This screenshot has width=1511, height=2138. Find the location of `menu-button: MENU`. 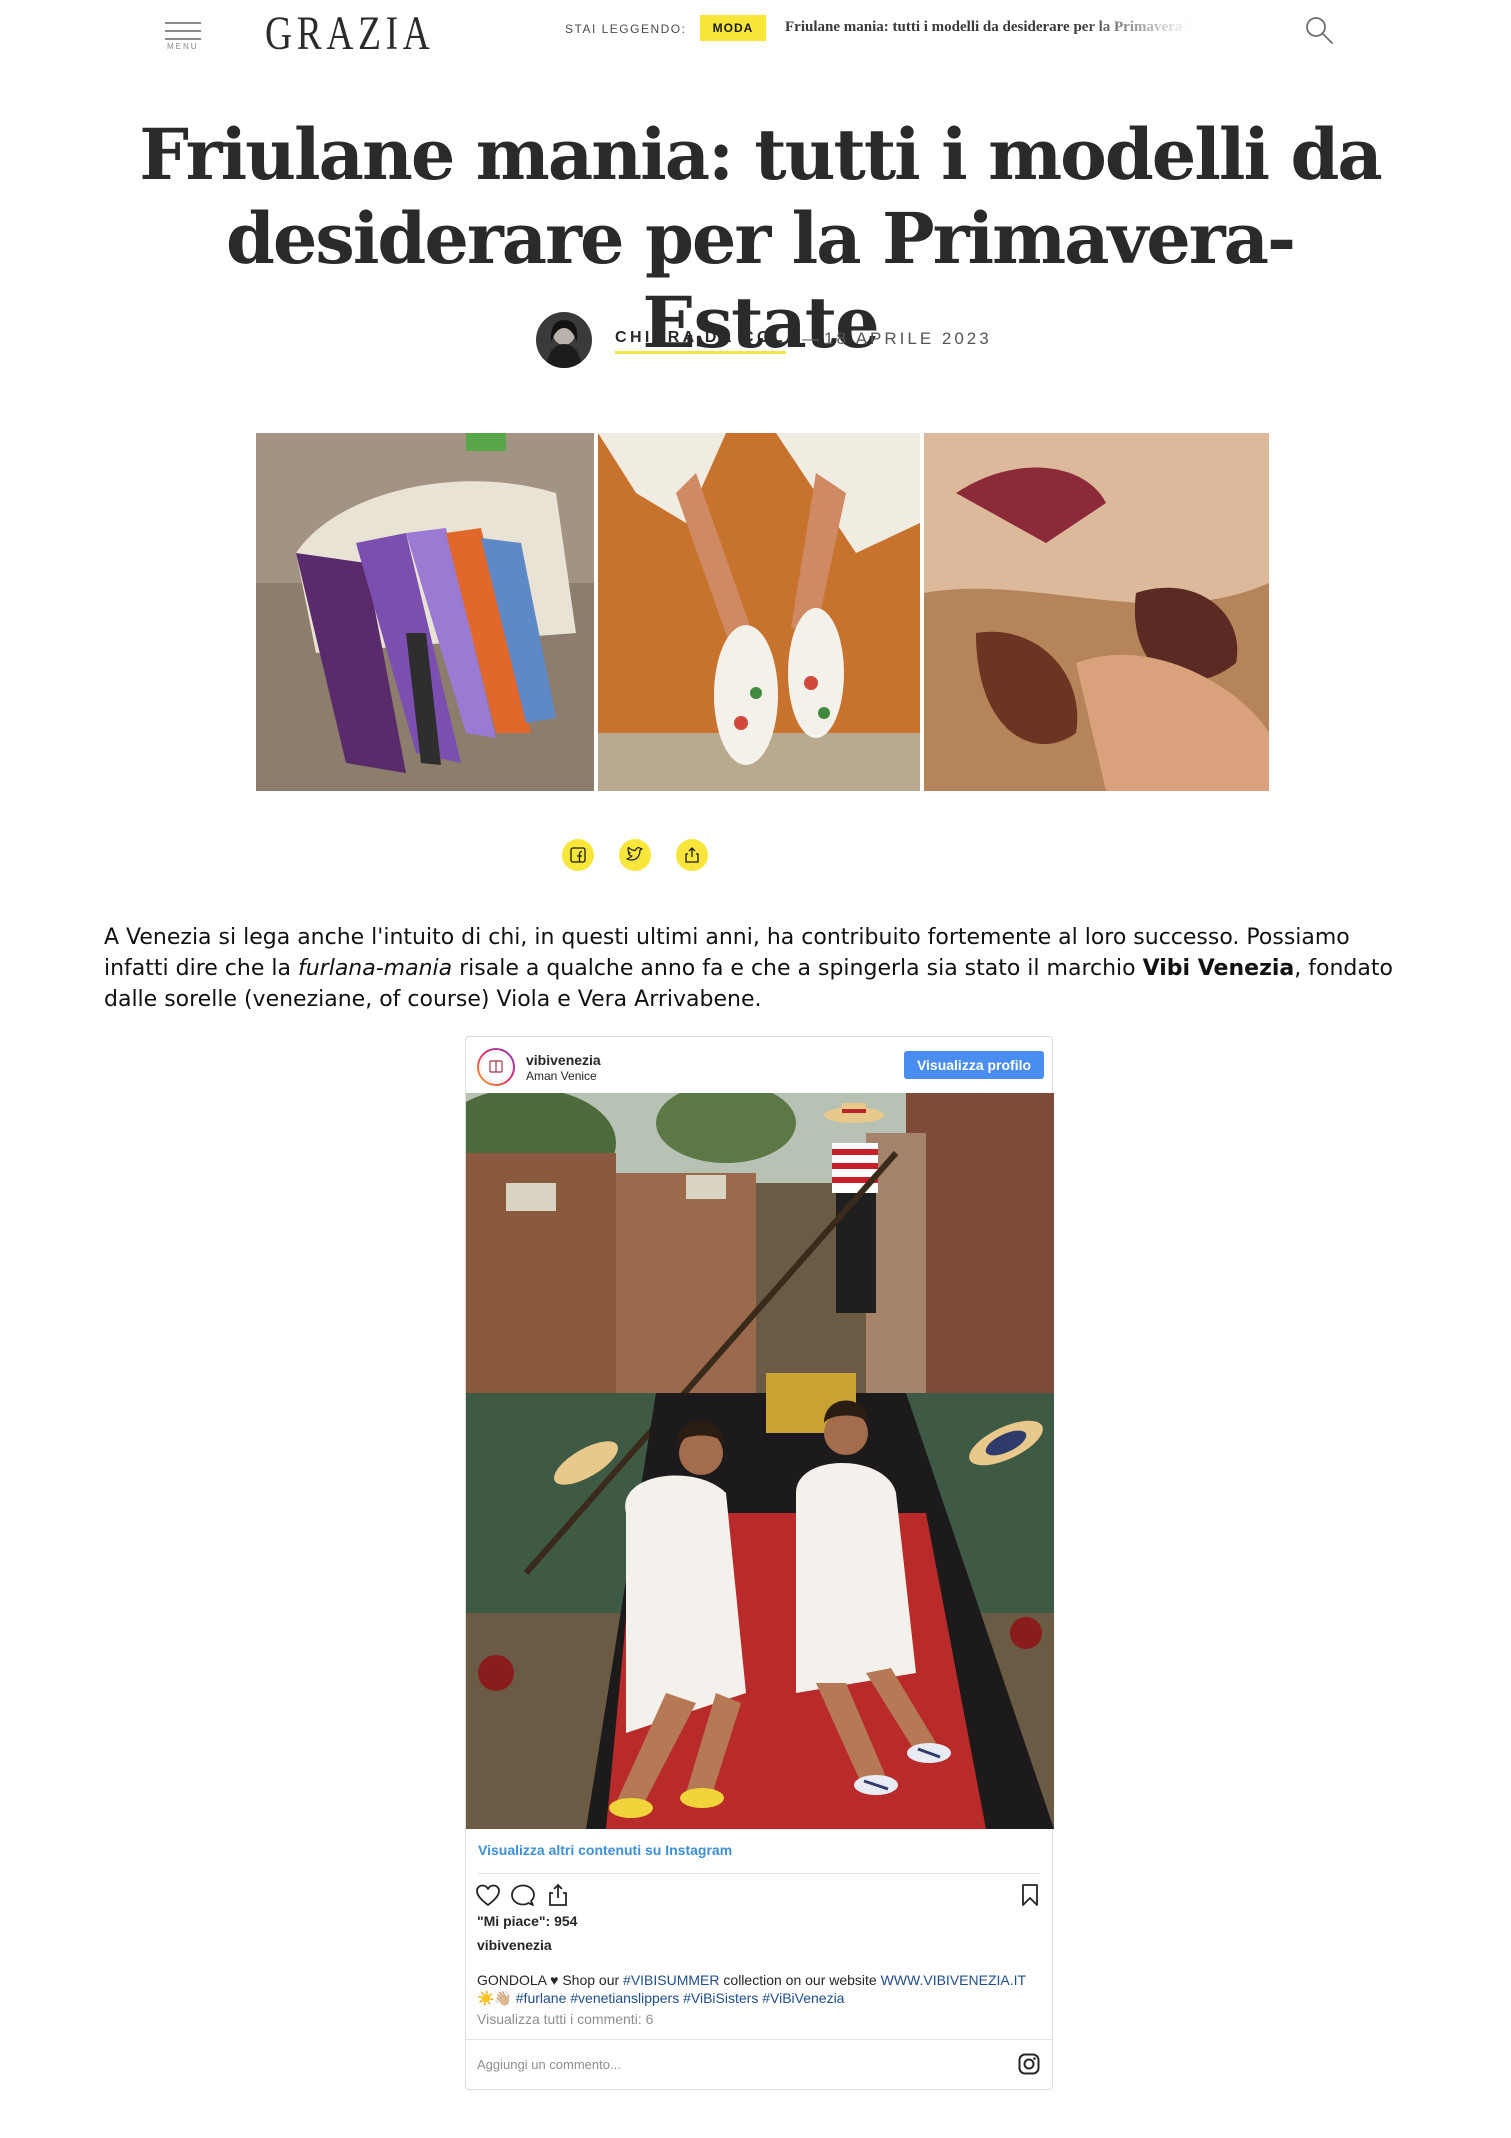

menu-button: MENU is located at coordinates (184, 35).